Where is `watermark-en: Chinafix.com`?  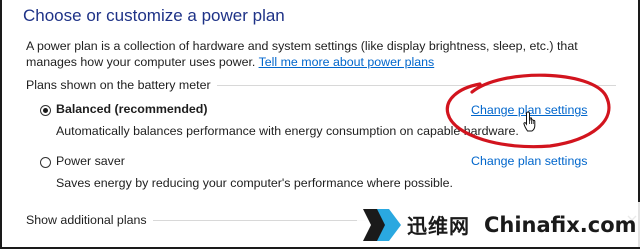 watermark-en: Chinafix.com is located at coordinates (560, 224).